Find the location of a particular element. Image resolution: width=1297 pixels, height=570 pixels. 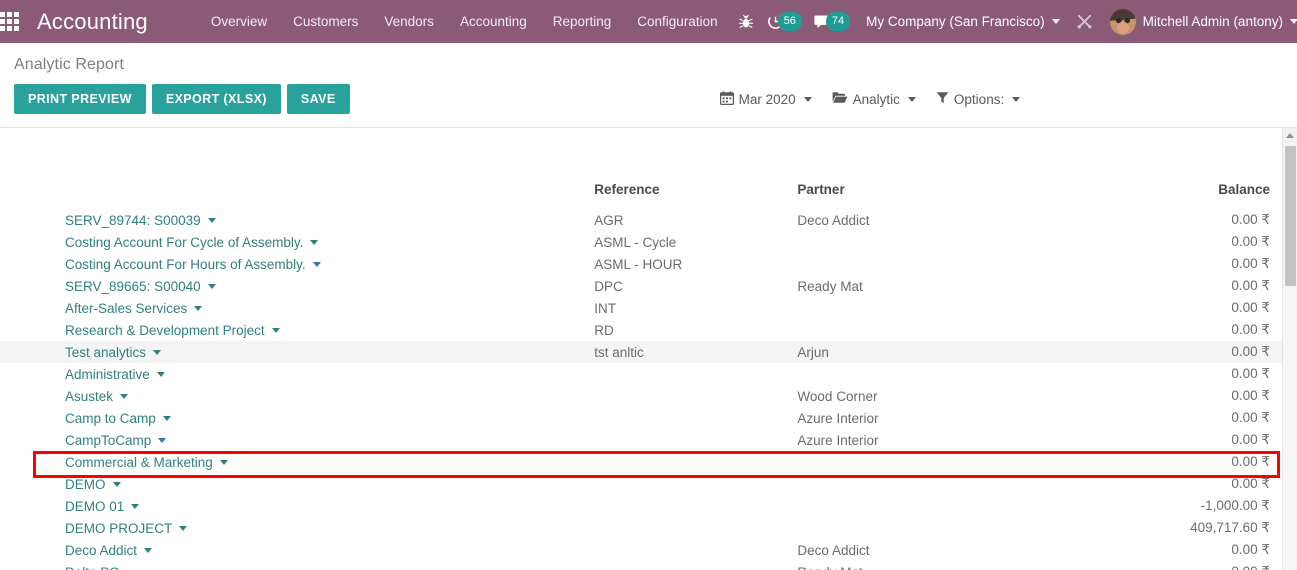

table-row: Test analytics tst anltic Arjun 0.00 ₹ is located at coordinates (641, 352).